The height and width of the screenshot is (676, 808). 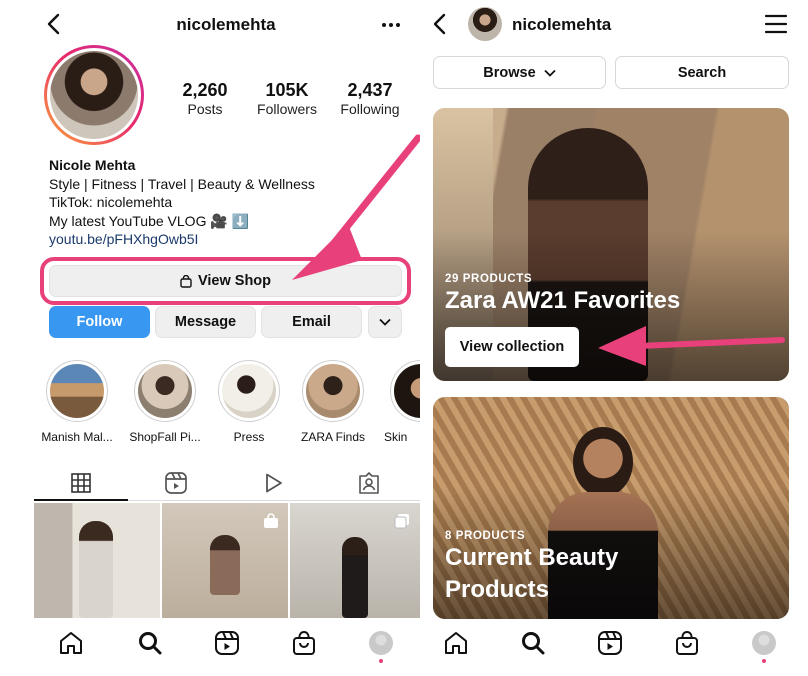 What do you see at coordinates (273, 483) in the screenshot?
I see `play-icon` at bounding box center [273, 483].